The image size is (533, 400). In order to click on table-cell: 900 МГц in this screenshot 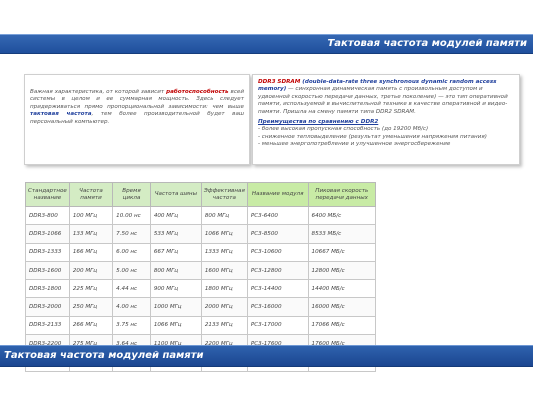, I will do `click(175, 289)`.